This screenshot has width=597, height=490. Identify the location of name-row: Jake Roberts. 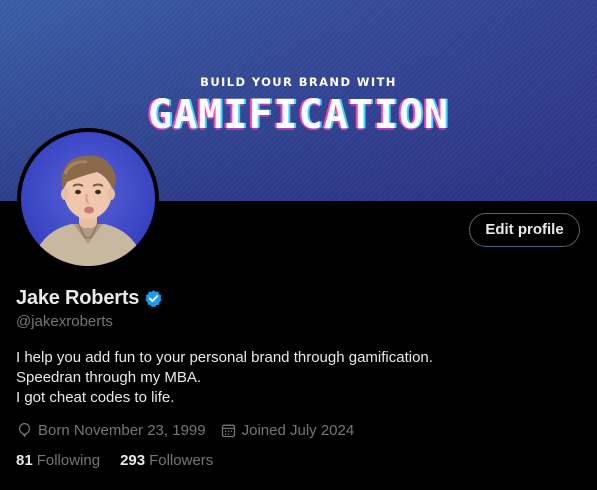
(89, 298).